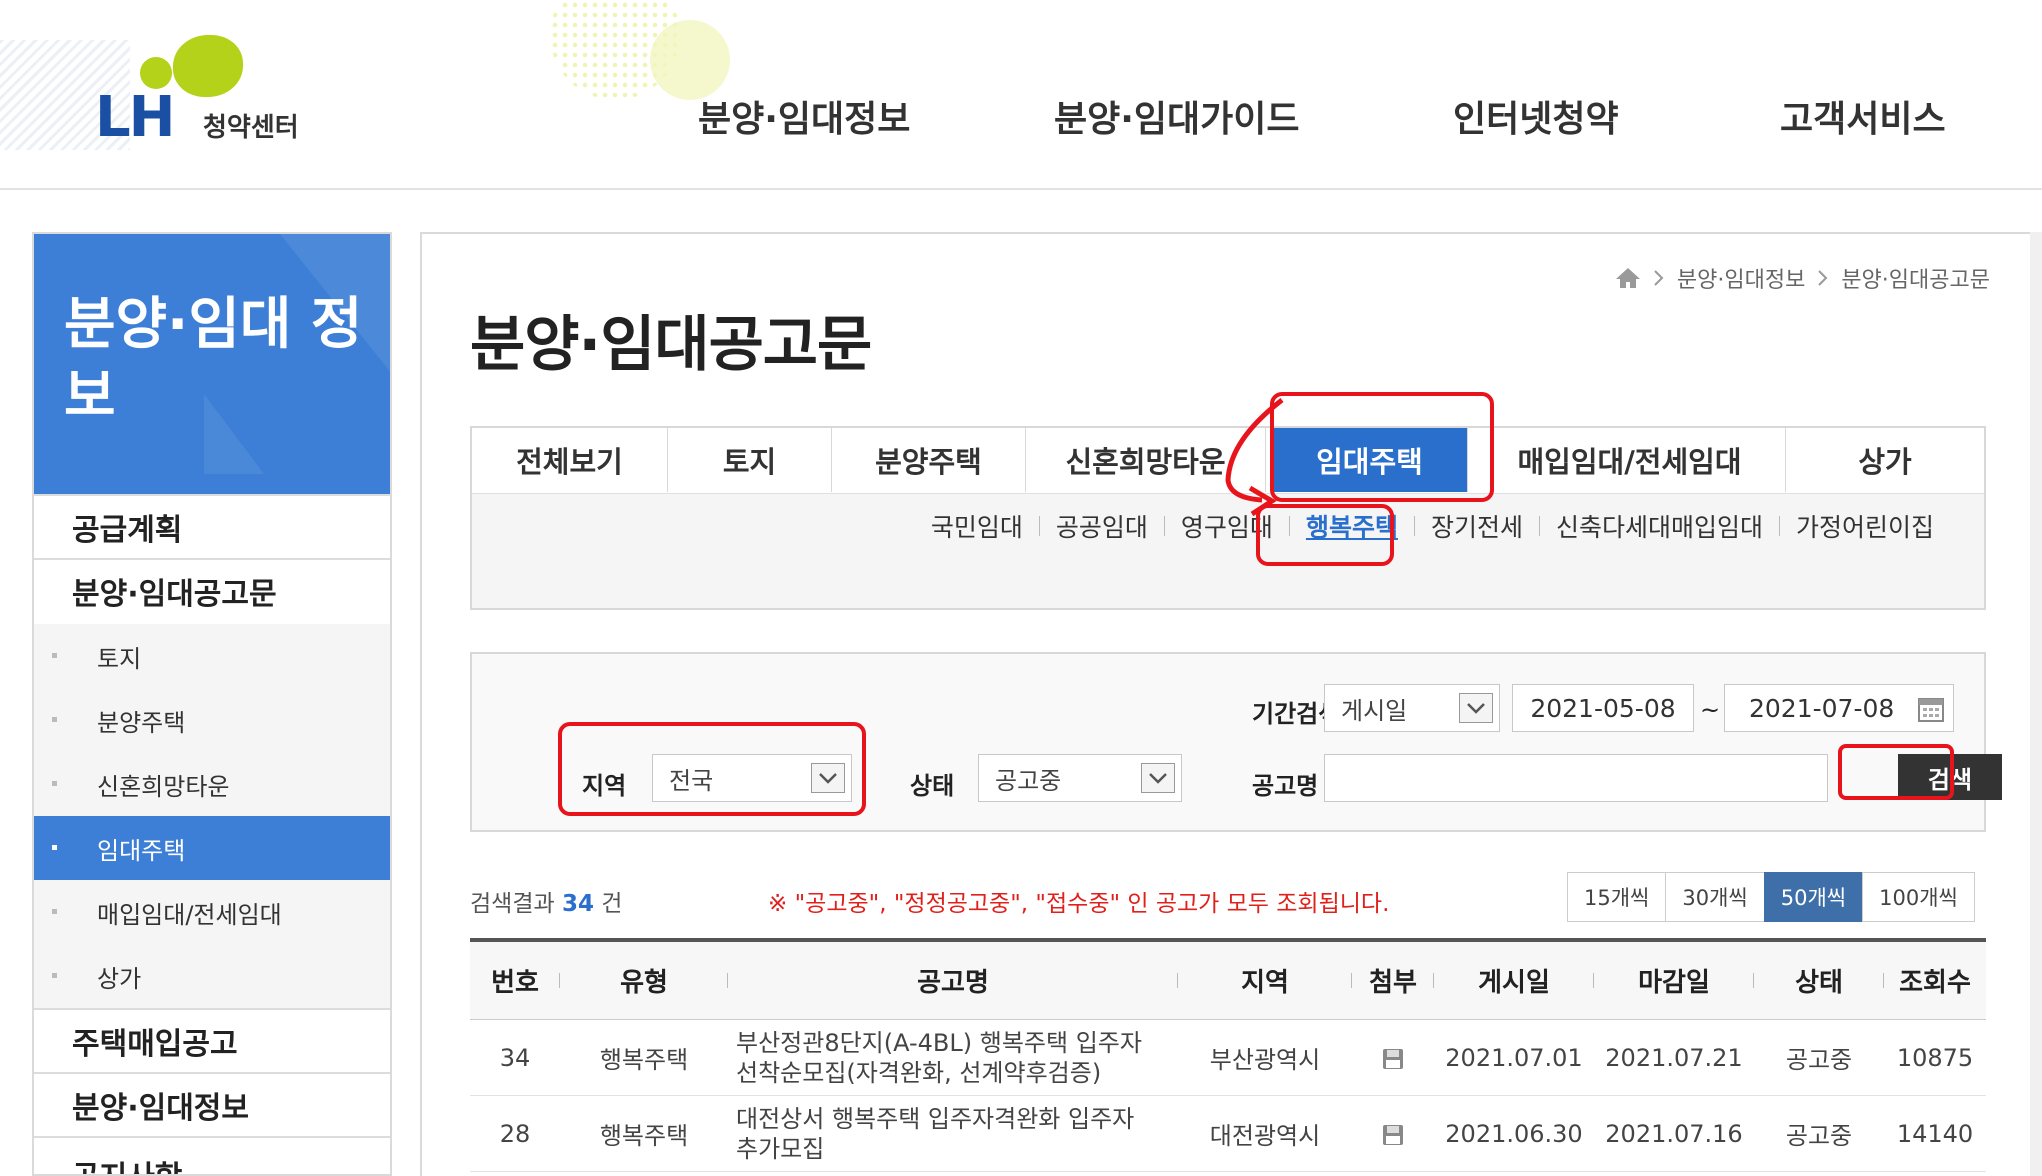 This screenshot has width=2042, height=1176. I want to click on notice-name-label: 공고명, so click(1285, 786).